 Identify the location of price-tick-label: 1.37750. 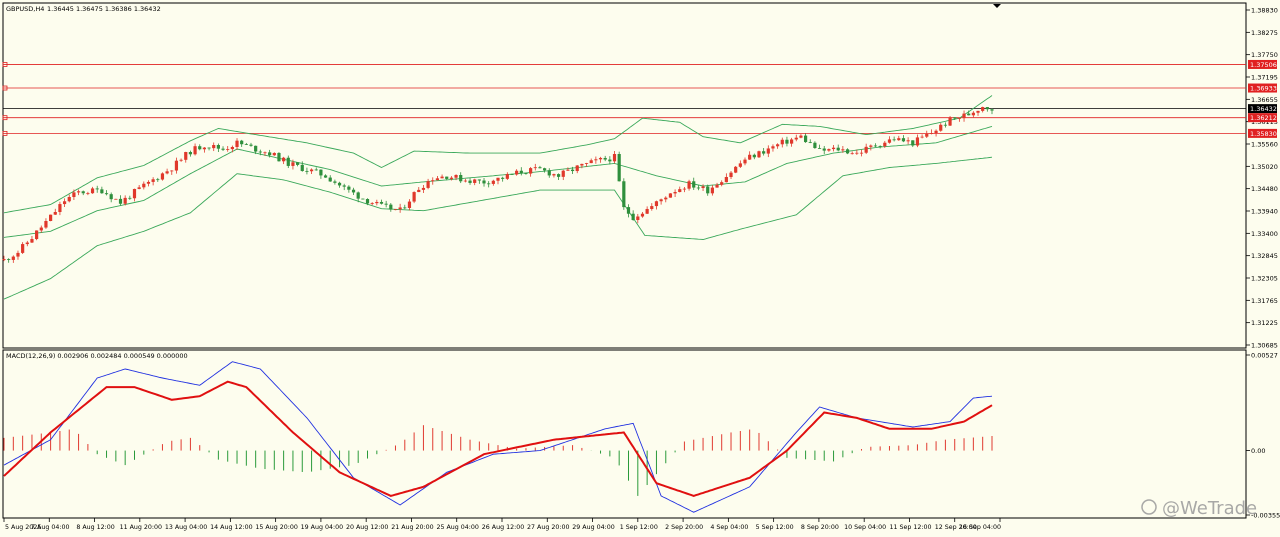
(1264, 55).